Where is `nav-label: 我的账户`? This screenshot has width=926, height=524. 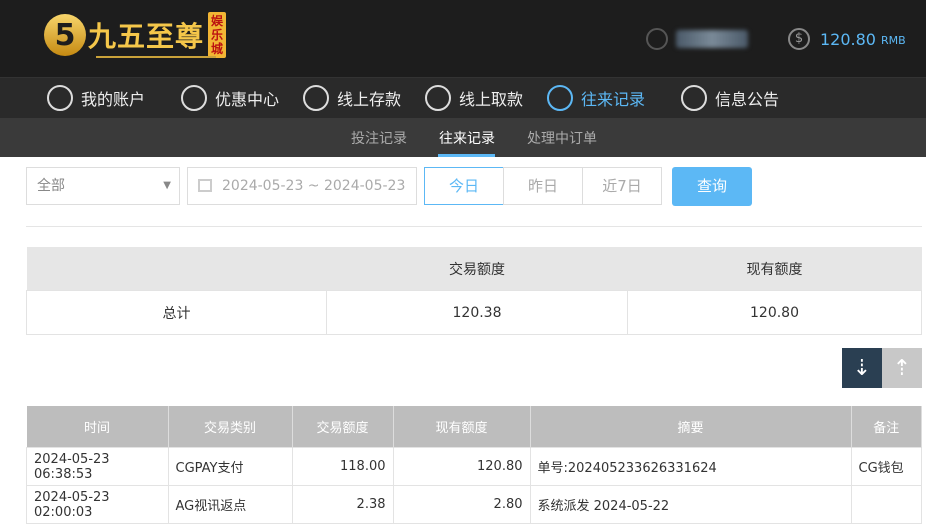 nav-label: 我的账户 is located at coordinates (113, 99).